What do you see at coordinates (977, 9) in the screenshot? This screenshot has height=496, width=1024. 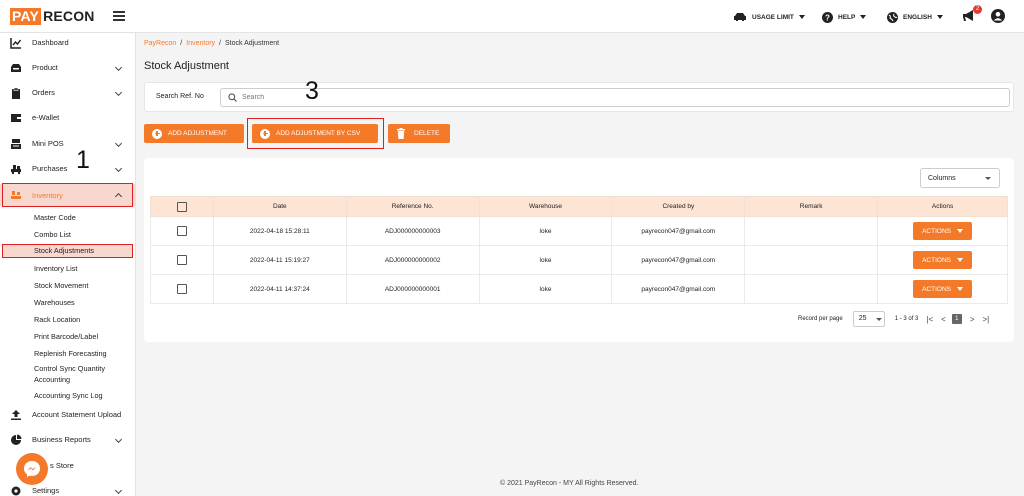 I see `notification-badge: 2` at bounding box center [977, 9].